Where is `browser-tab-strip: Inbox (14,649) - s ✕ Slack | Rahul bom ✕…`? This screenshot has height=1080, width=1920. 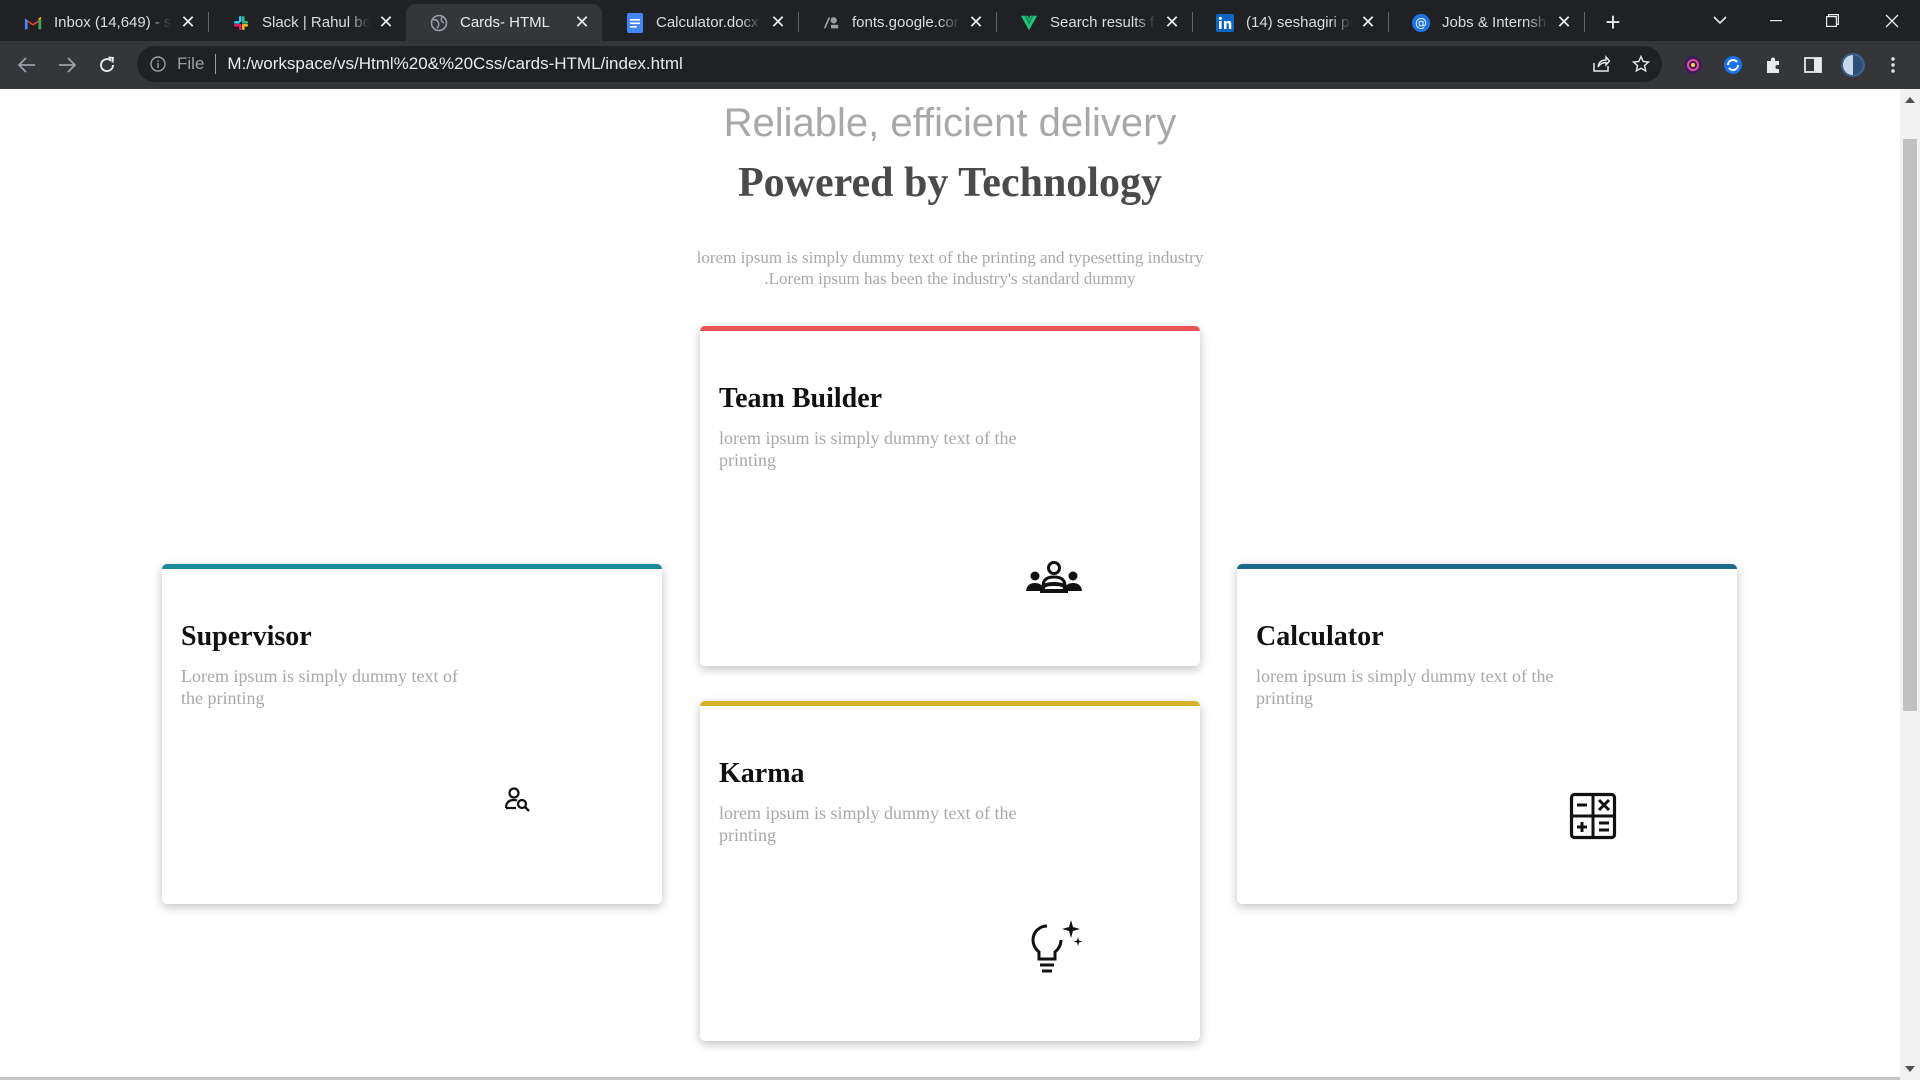
browser-tab-strip: Inbox (14,649) - s ✕ Slack | Rahul bom ✕… is located at coordinates (960, 20).